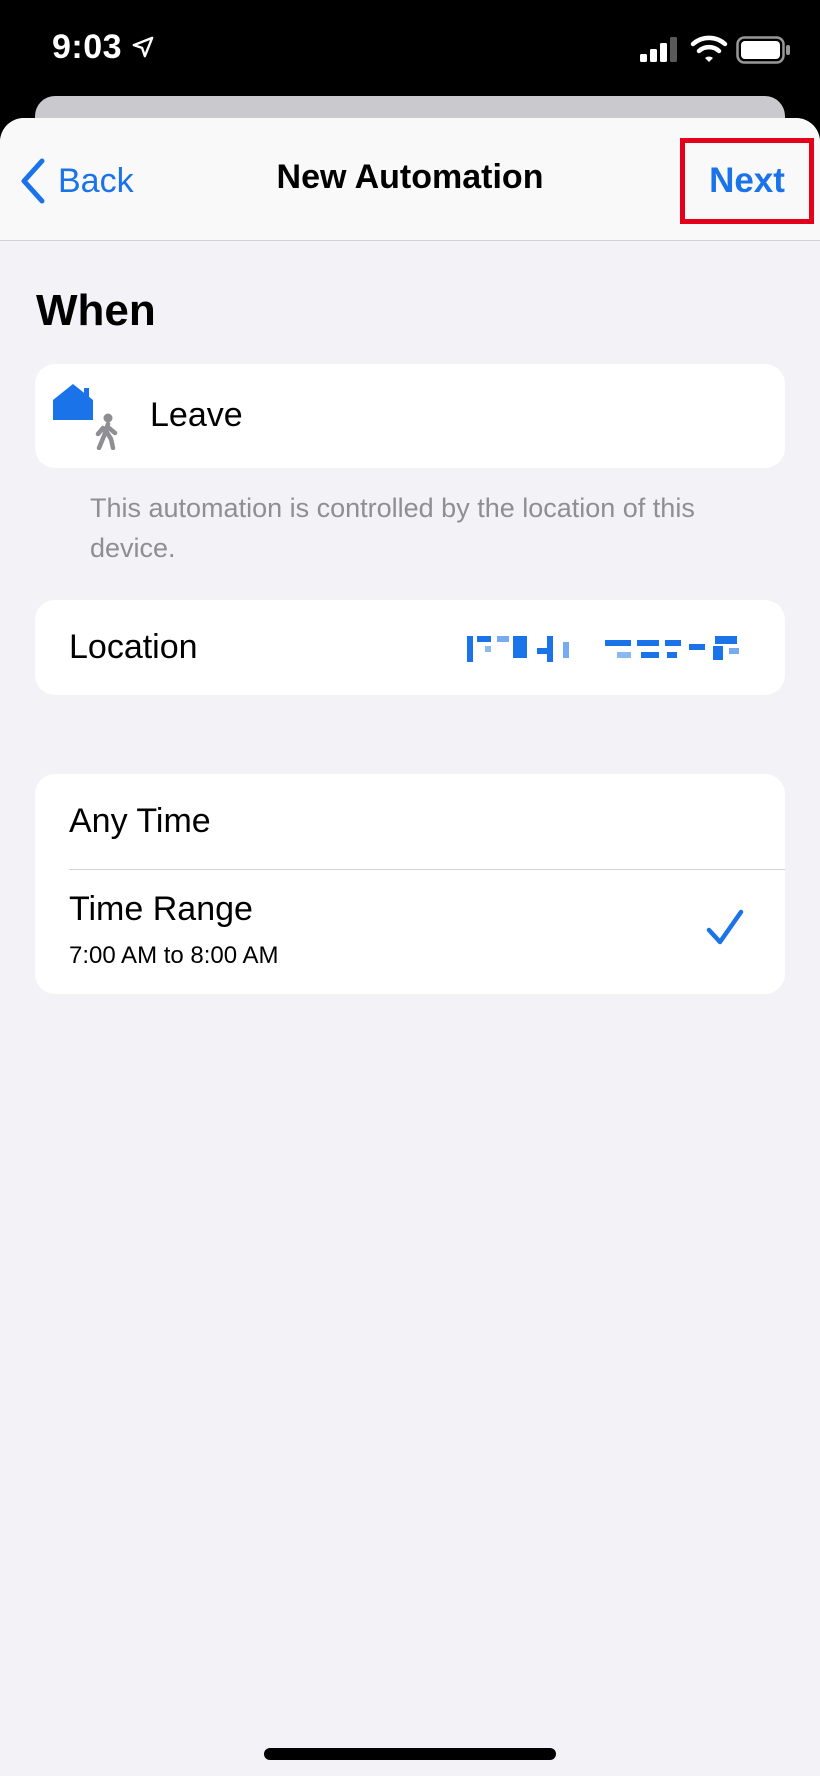  What do you see at coordinates (96, 180) in the screenshot?
I see `back-button-label: Back` at bounding box center [96, 180].